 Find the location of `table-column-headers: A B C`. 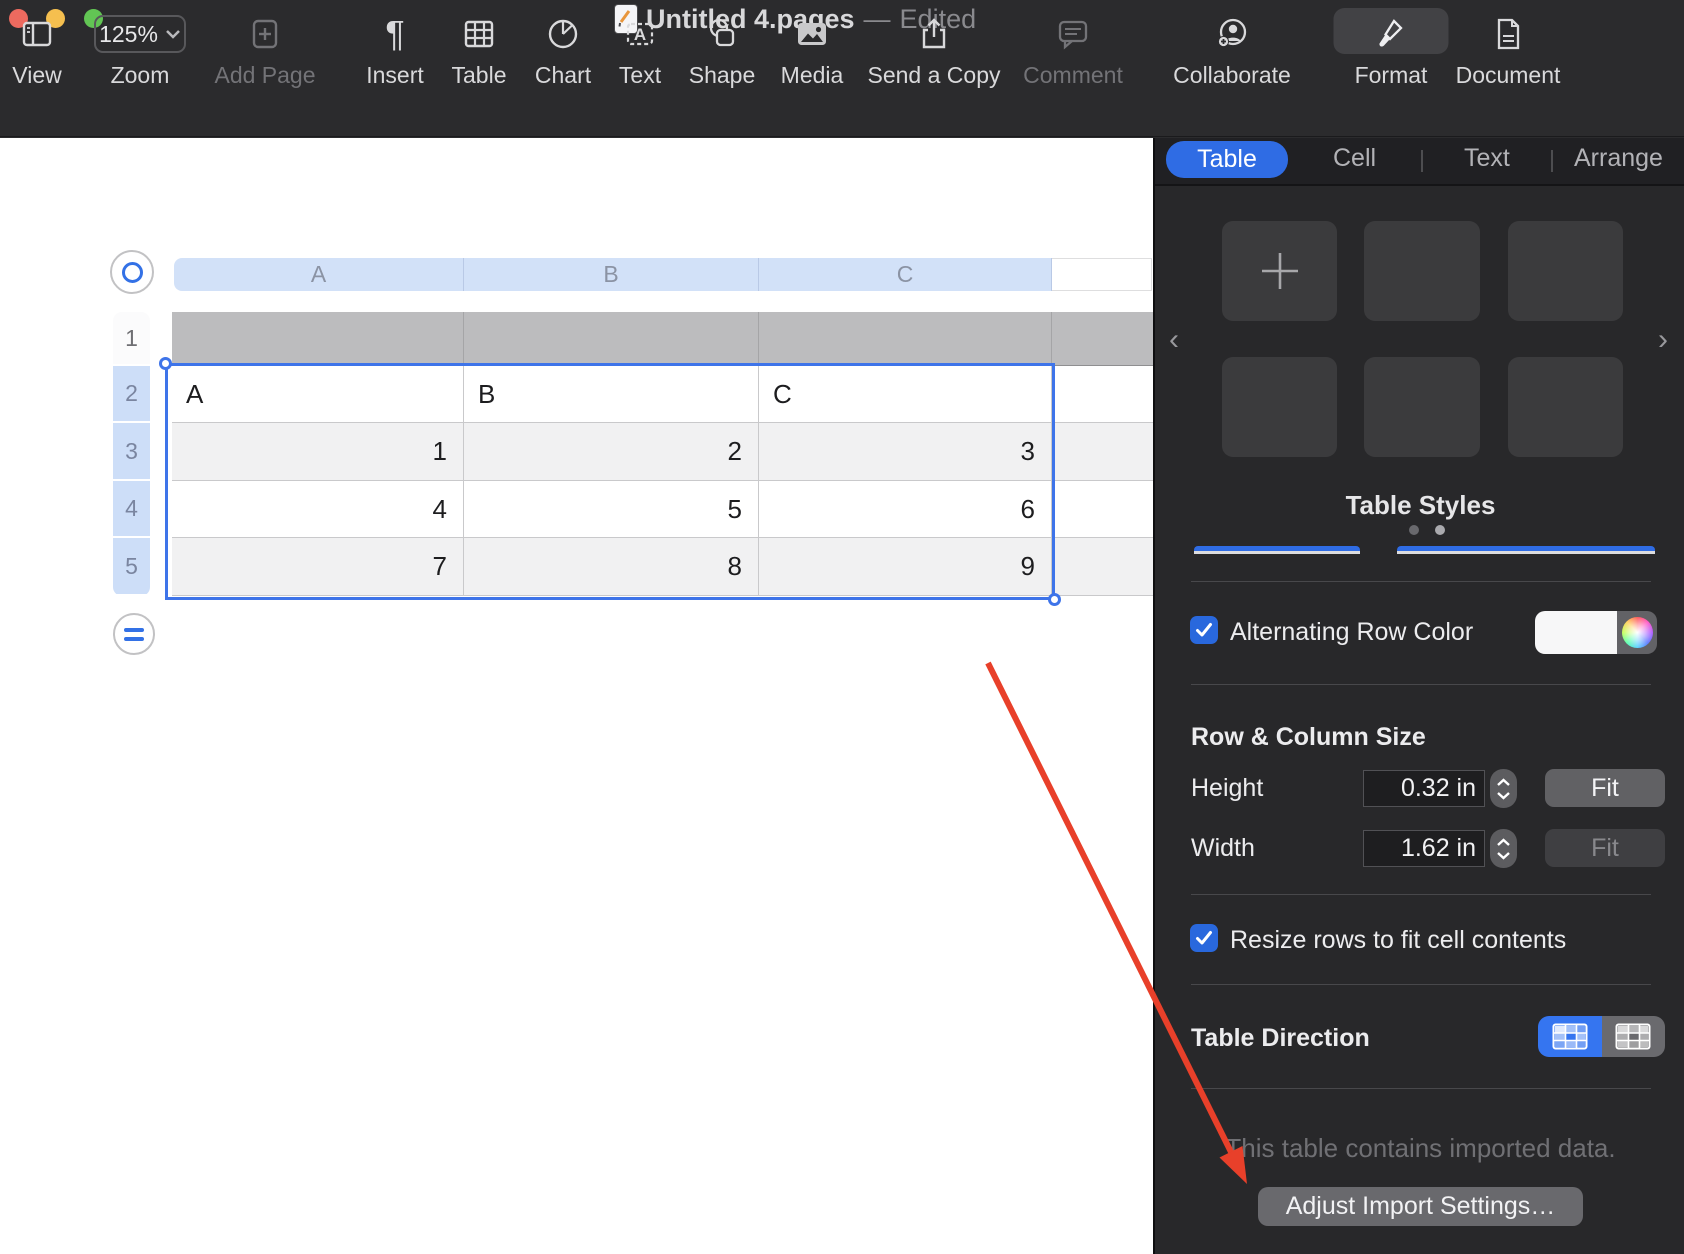

table-column-headers: A B C is located at coordinates (663, 274).